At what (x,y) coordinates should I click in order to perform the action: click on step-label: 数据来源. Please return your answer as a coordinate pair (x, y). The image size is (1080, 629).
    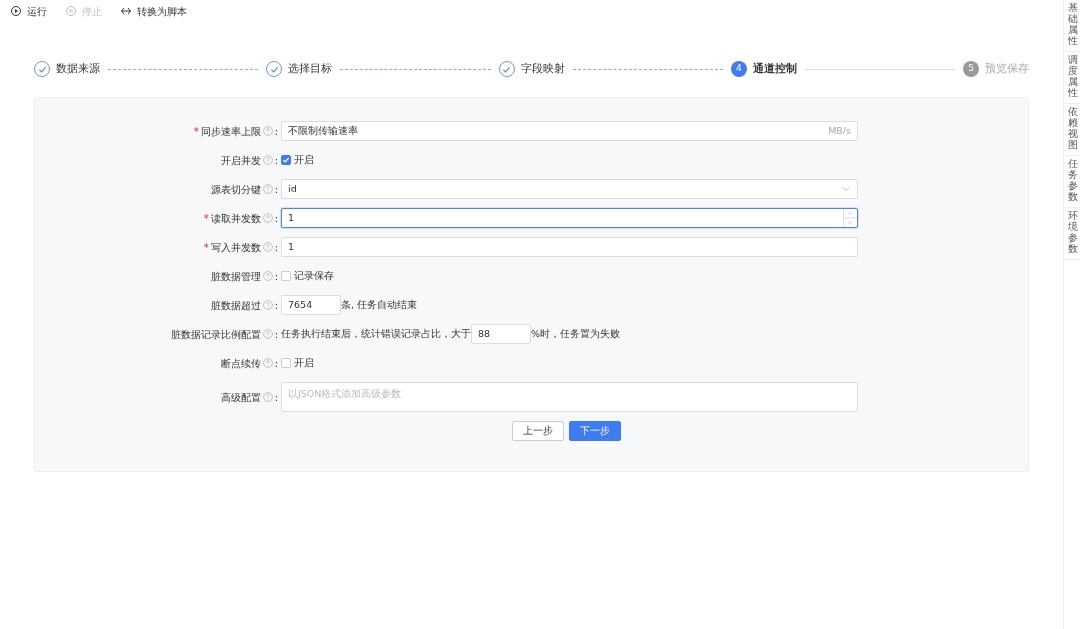
    Looking at the image, I should click on (78, 69).